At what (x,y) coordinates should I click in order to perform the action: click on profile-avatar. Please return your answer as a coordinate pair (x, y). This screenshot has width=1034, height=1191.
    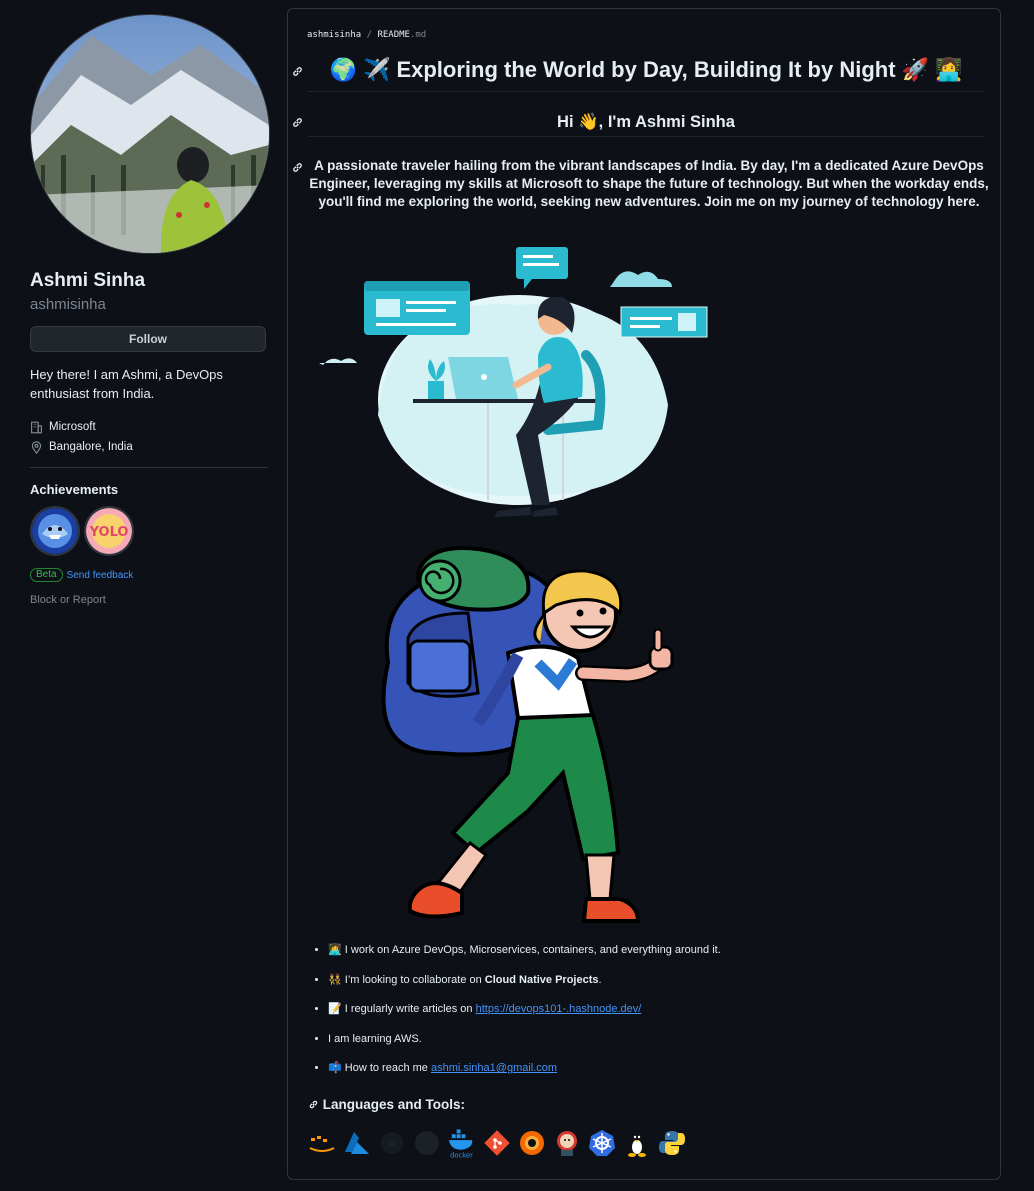
    Looking at the image, I should click on (150, 134).